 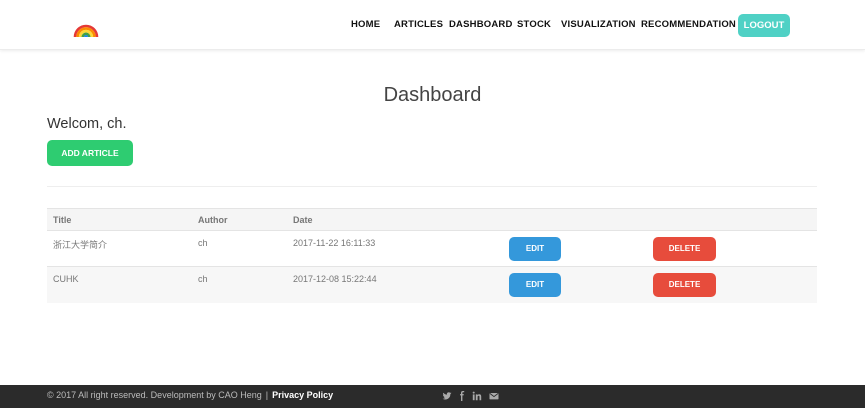 What do you see at coordinates (688, 24) in the screenshot?
I see `nav-recommendation: RECOMMENDATION` at bounding box center [688, 24].